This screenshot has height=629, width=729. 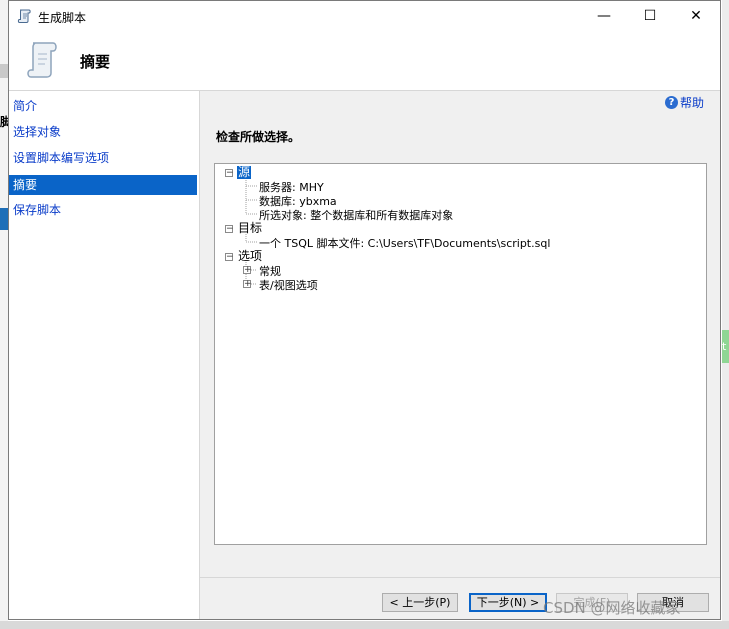 I want to click on tree-node-target: 目标, so click(x=250, y=228).